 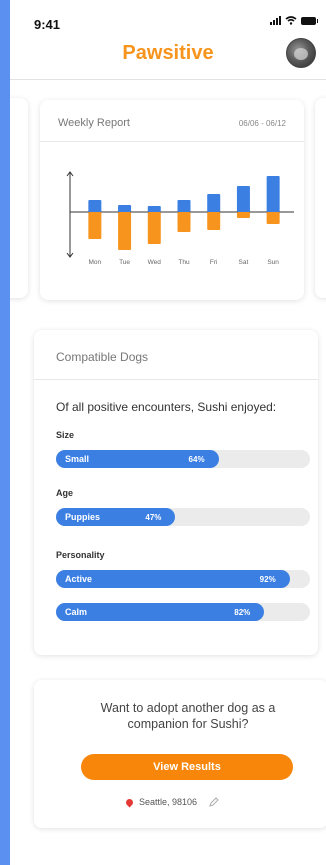 I want to click on bar-track-small: Small 64%, so click(x=183, y=459).